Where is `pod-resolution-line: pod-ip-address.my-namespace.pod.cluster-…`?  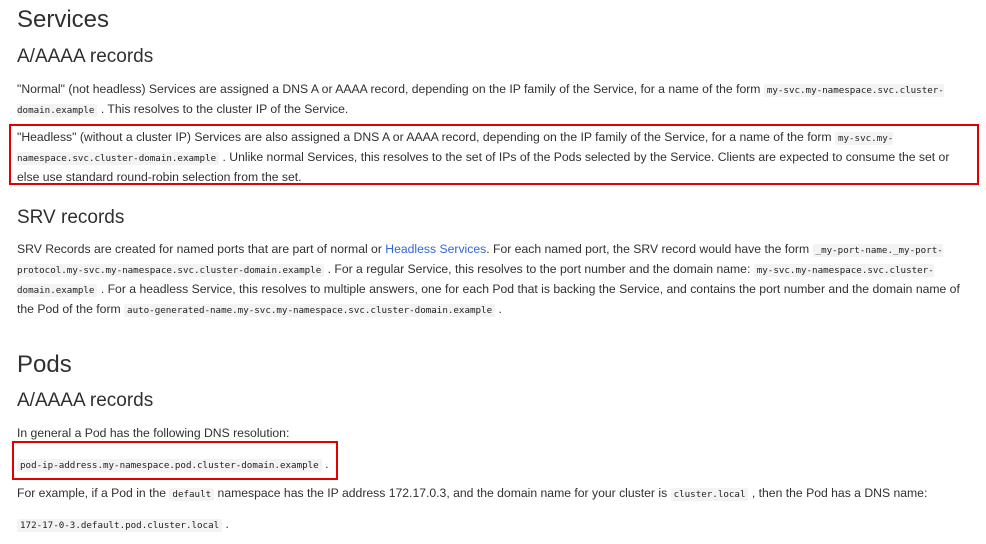 pod-resolution-line: pod-ip-address.my-namespace.pod.cluster-… is located at coordinates (494, 465).